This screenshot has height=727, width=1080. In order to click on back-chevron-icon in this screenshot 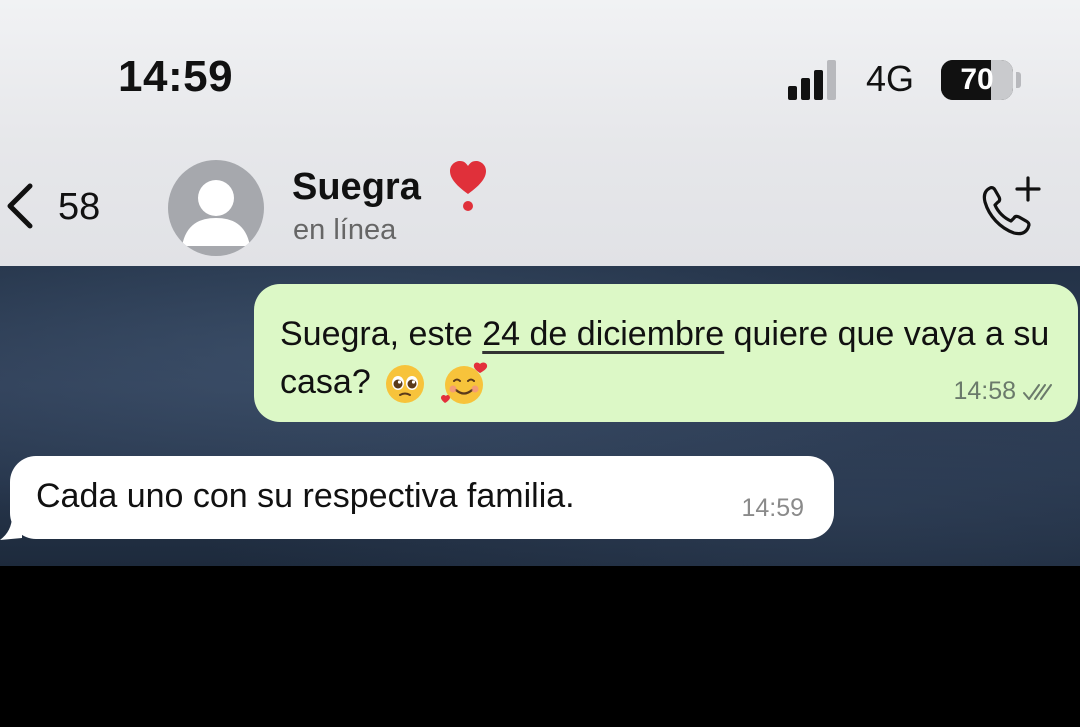, I will do `click(20, 206)`.